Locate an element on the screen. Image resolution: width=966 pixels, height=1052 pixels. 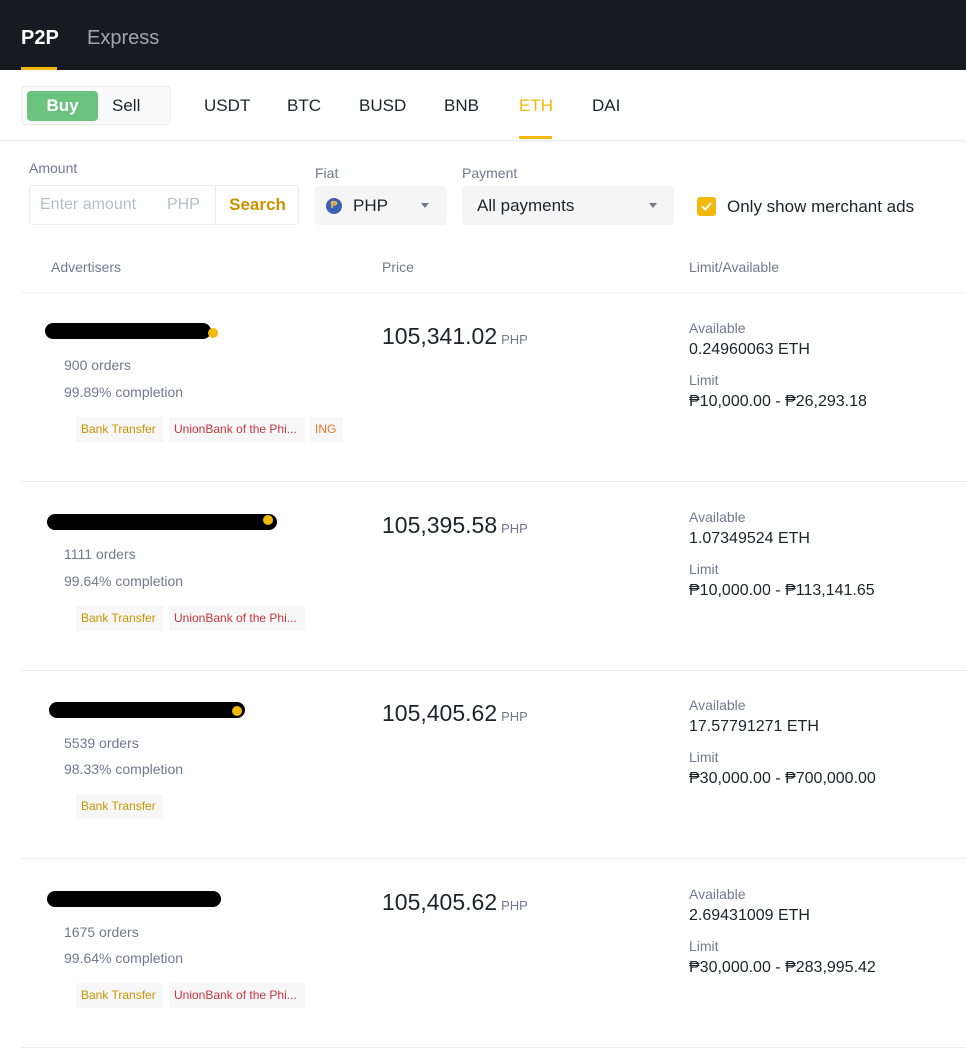
buy-sell-toggle: Buy Sell is located at coordinates (96, 105).